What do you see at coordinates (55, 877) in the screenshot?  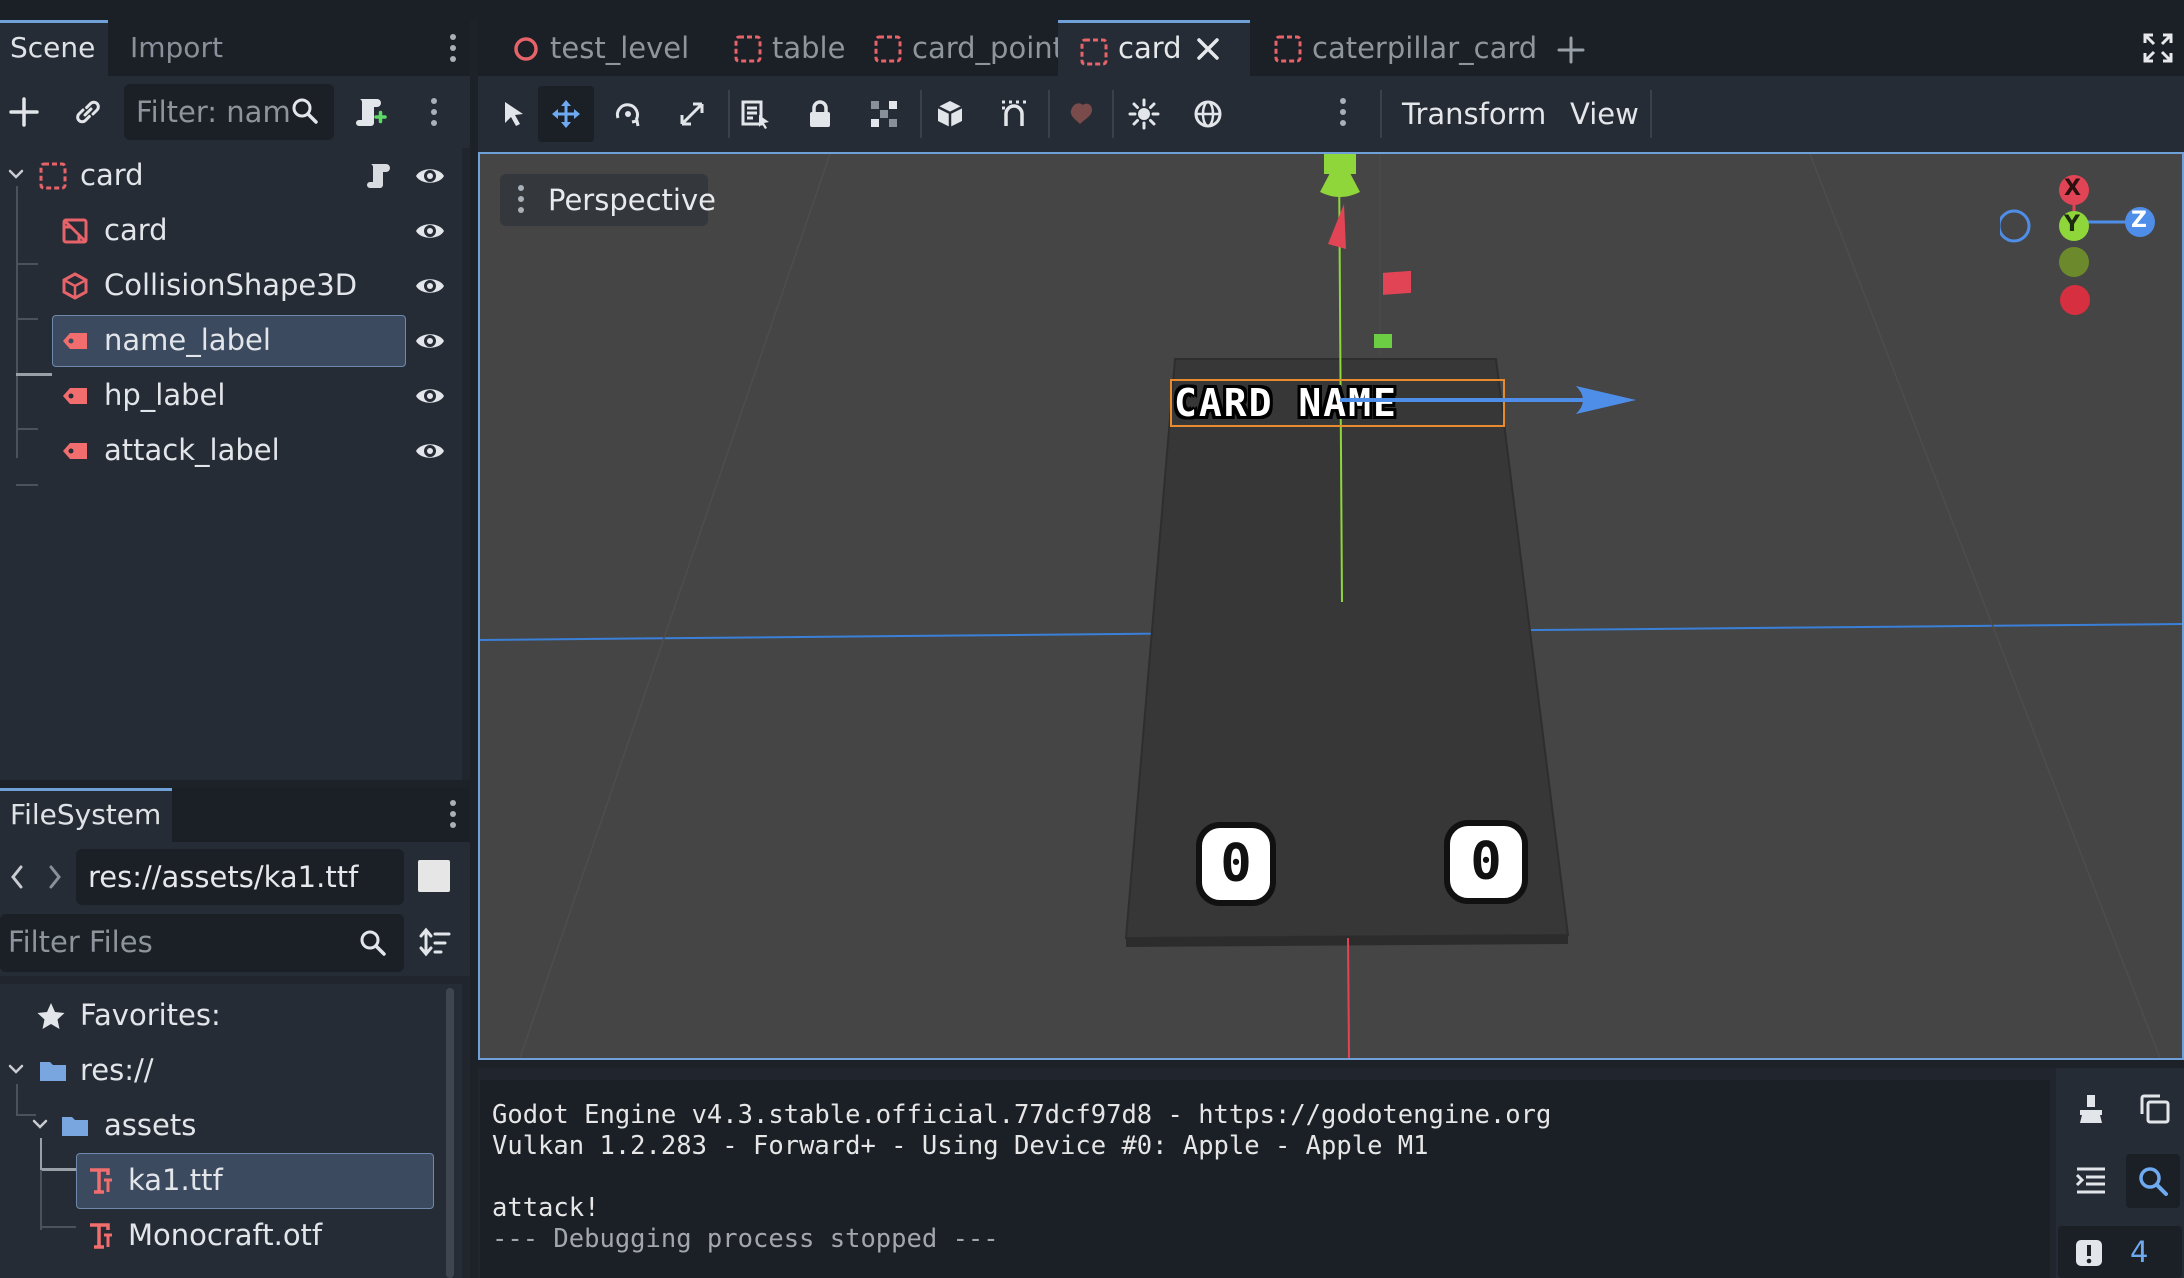 I see `forward-arrow-icon` at bounding box center [55, 877].